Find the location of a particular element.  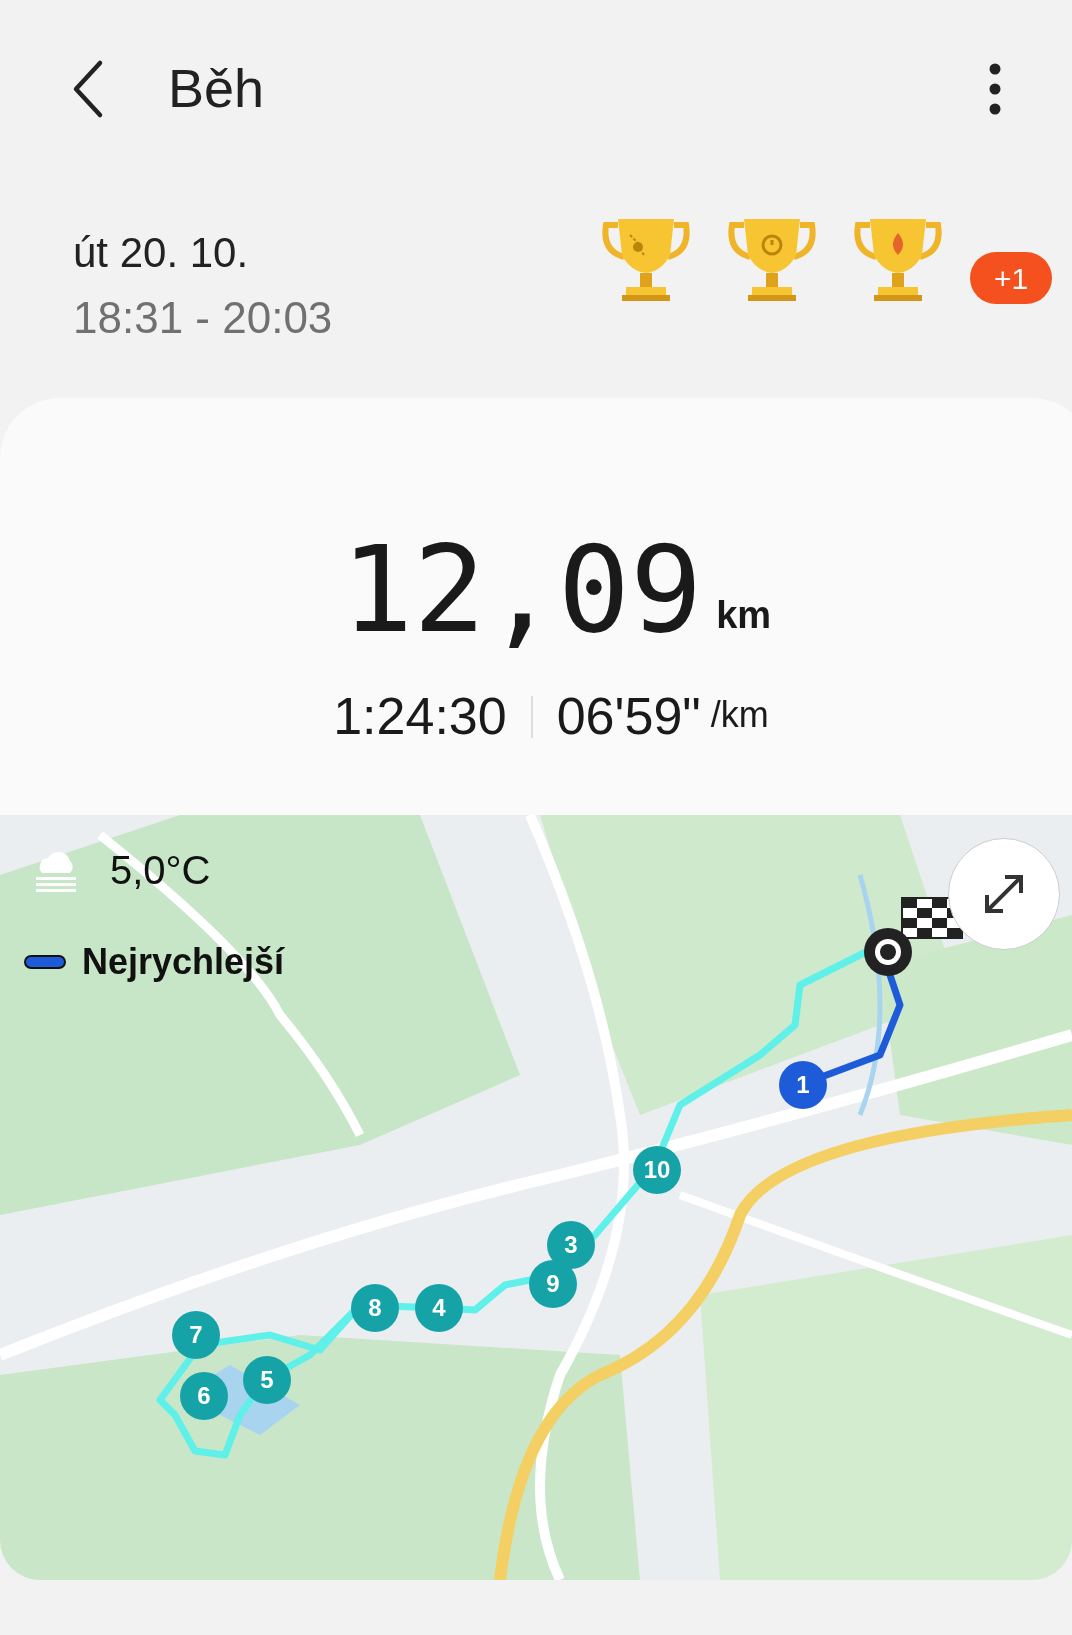

legend-label: Nejrychlejší is located at coordinates (183, 962).